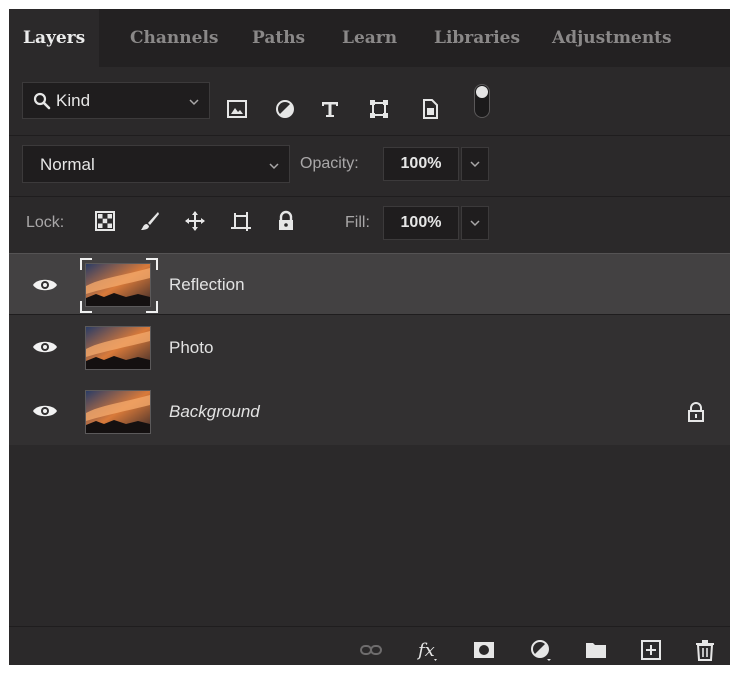 This screenshot has width=730, height=673. I want to click on layer-row-photo: Photo, so click(369, 348).